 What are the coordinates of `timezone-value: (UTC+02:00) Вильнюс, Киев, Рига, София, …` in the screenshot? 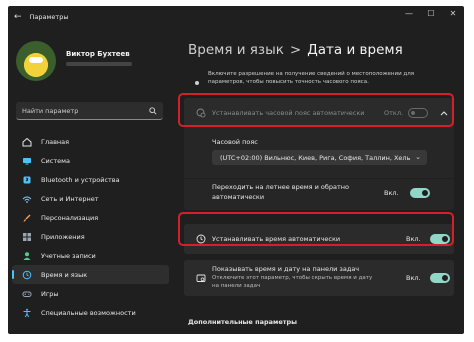 It's located at (315, 157).